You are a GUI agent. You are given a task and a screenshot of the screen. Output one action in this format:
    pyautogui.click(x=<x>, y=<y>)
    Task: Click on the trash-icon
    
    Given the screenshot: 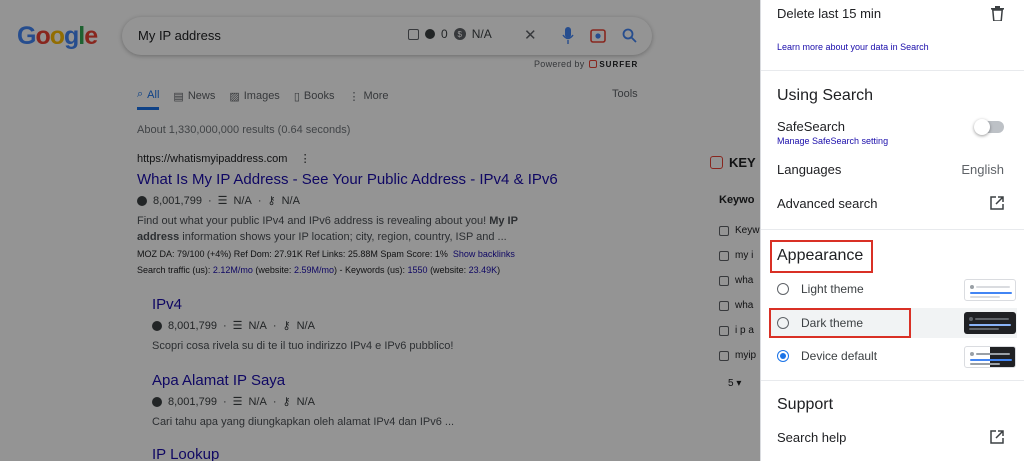 What is the action you would take?
    pyautogui.click(x=997, y=13)
    